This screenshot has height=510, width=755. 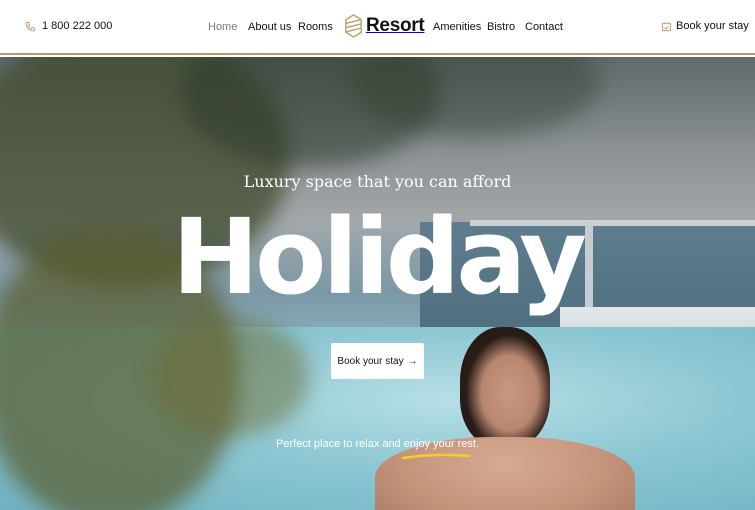 What do you see at coordinates (370, 361) in the screenshot?
I see `book-stay-hero-label: Book your stay` at bounding box center [370, 361].